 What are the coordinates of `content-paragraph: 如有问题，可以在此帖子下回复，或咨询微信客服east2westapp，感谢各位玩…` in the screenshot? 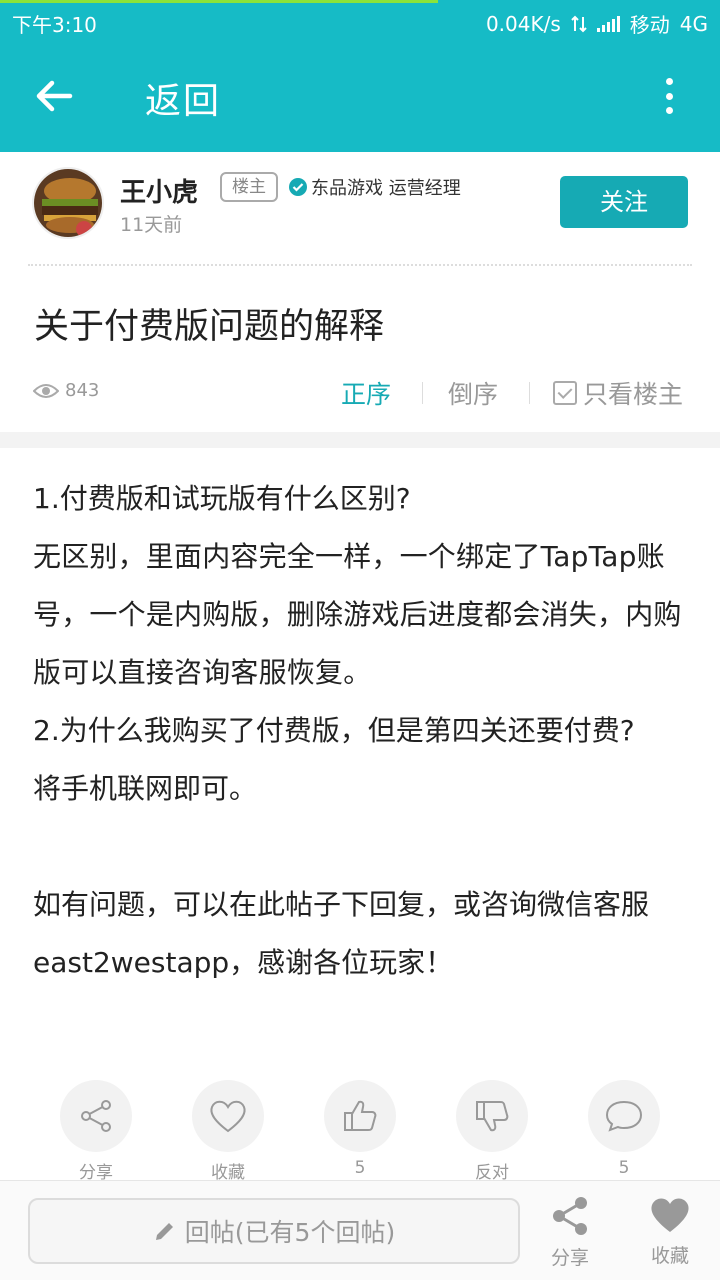 It's located at (341, 933).